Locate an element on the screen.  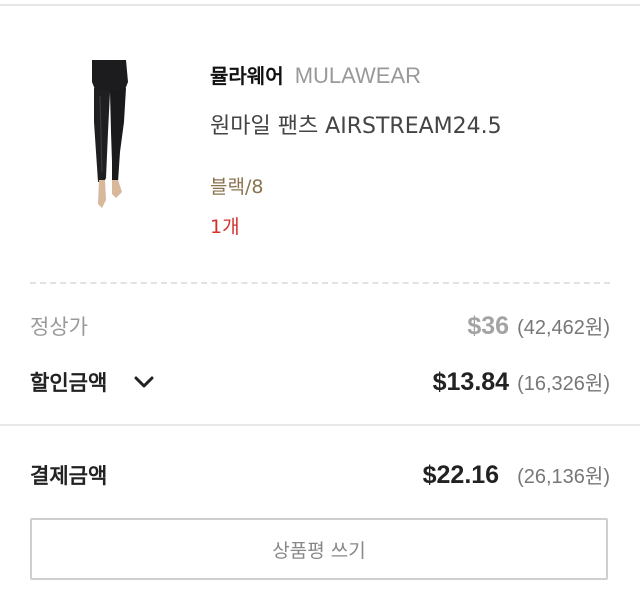
payment-total-usd: $22.16 is located at coordinates (461, 475).